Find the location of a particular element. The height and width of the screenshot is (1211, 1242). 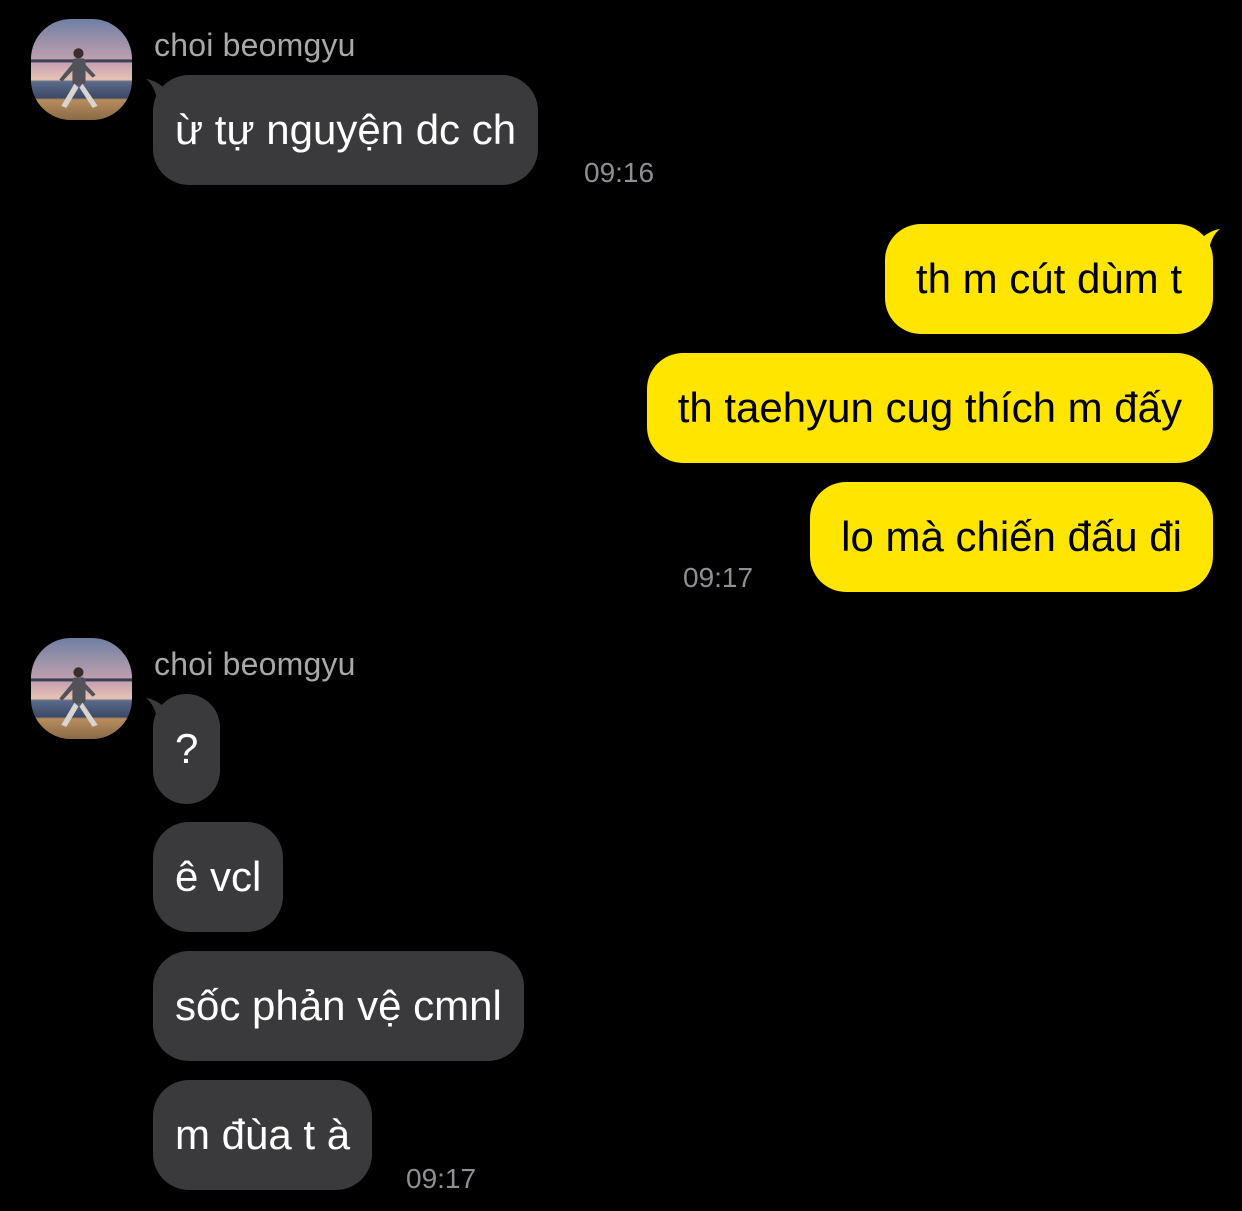

message-bubble: th m cút dùm t is located at coordinates (1048, 279).